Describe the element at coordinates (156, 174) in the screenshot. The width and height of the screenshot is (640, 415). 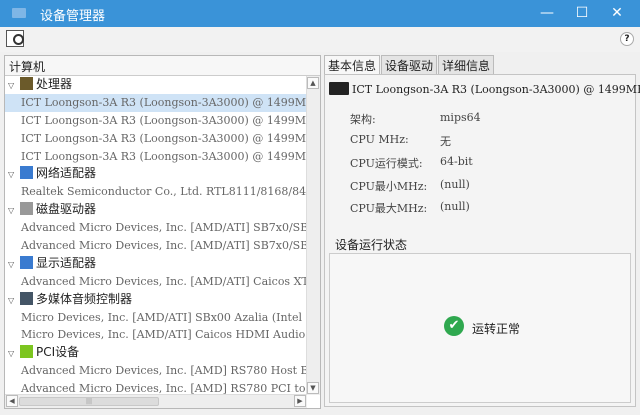
I see `tree-category: ▽ 网络适配器` at that location.